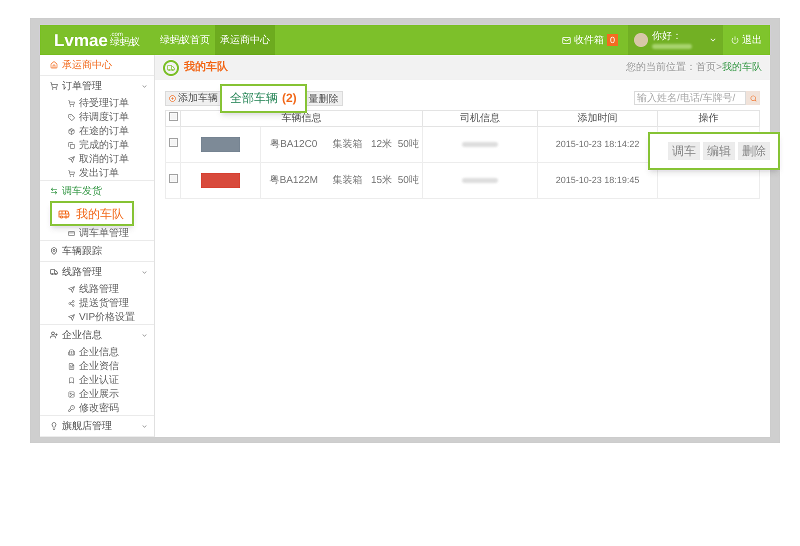 Image resolution: width=800 pixels, height=546 pixels. I want to click on search-icon, so click(753, 98).